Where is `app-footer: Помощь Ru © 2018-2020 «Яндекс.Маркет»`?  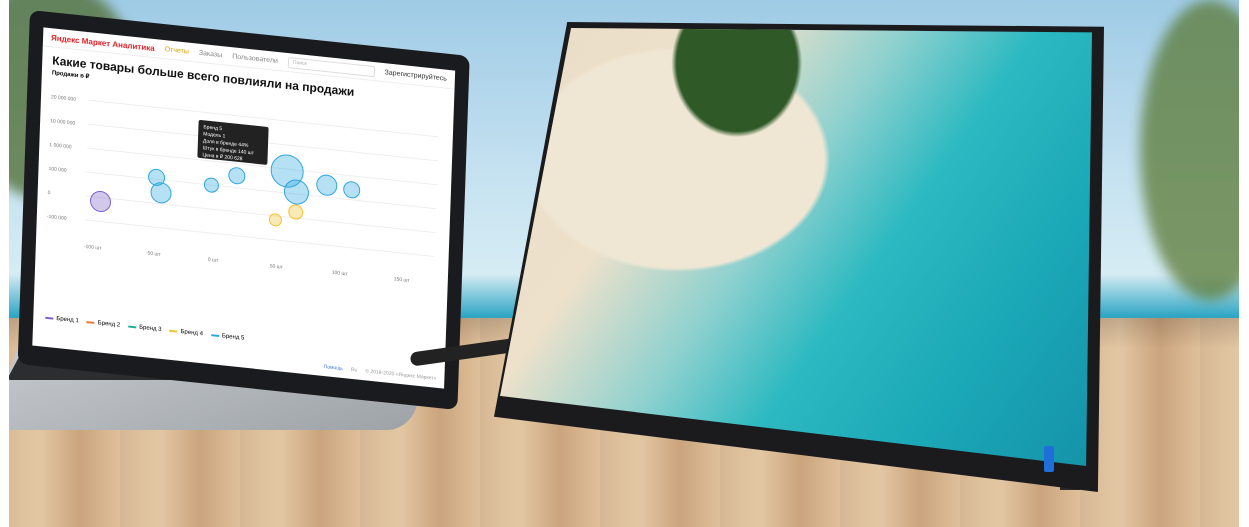
app-footer: Помощь Ru © 2018-2020 «Яндекс.Маркет» is located at coordinates (380, 373).